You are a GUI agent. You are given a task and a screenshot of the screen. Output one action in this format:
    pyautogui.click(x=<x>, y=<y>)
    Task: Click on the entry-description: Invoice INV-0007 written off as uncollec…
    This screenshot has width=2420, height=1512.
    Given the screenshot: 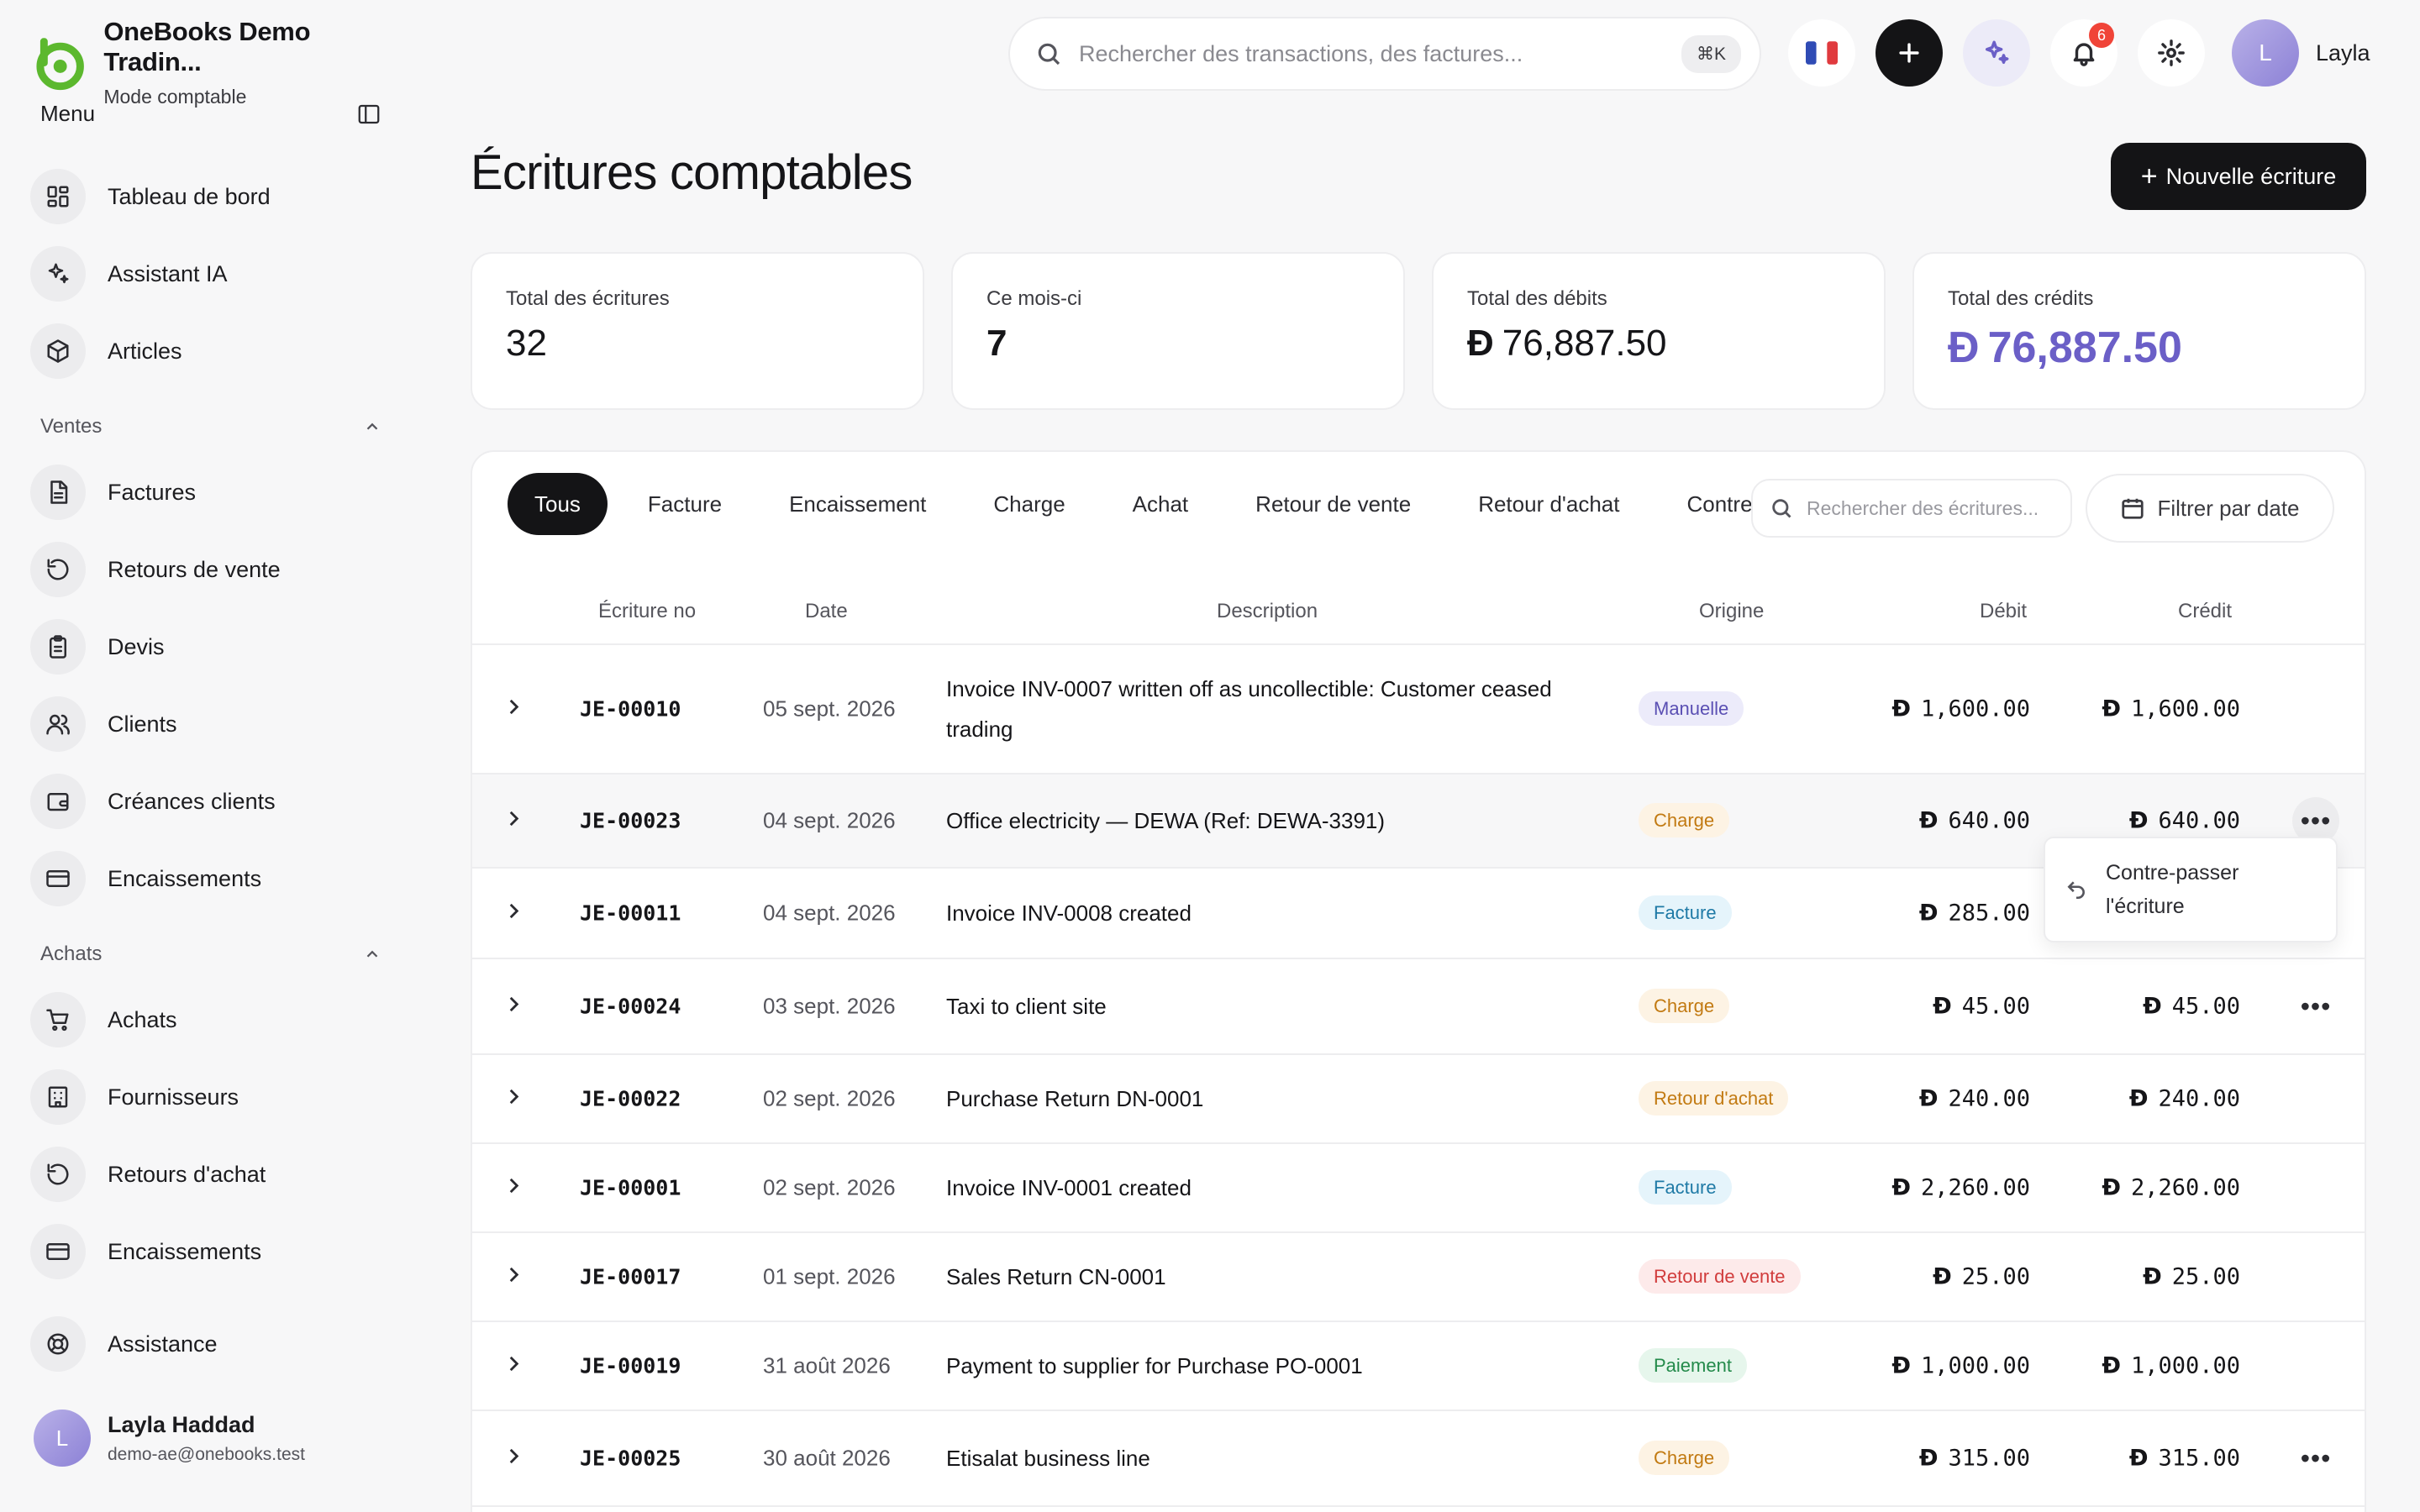 What is the action you would take?
    pyautogui.click(x=1249, y=709)
    